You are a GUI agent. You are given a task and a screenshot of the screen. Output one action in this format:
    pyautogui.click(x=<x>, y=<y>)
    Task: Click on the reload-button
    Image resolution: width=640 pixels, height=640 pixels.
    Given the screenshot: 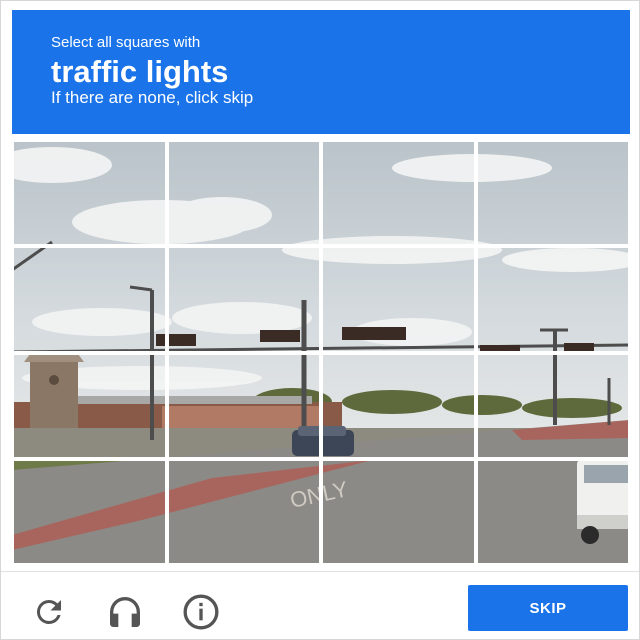 What is the action you would take?
    pyautogui.click(x=49, y=612)
    